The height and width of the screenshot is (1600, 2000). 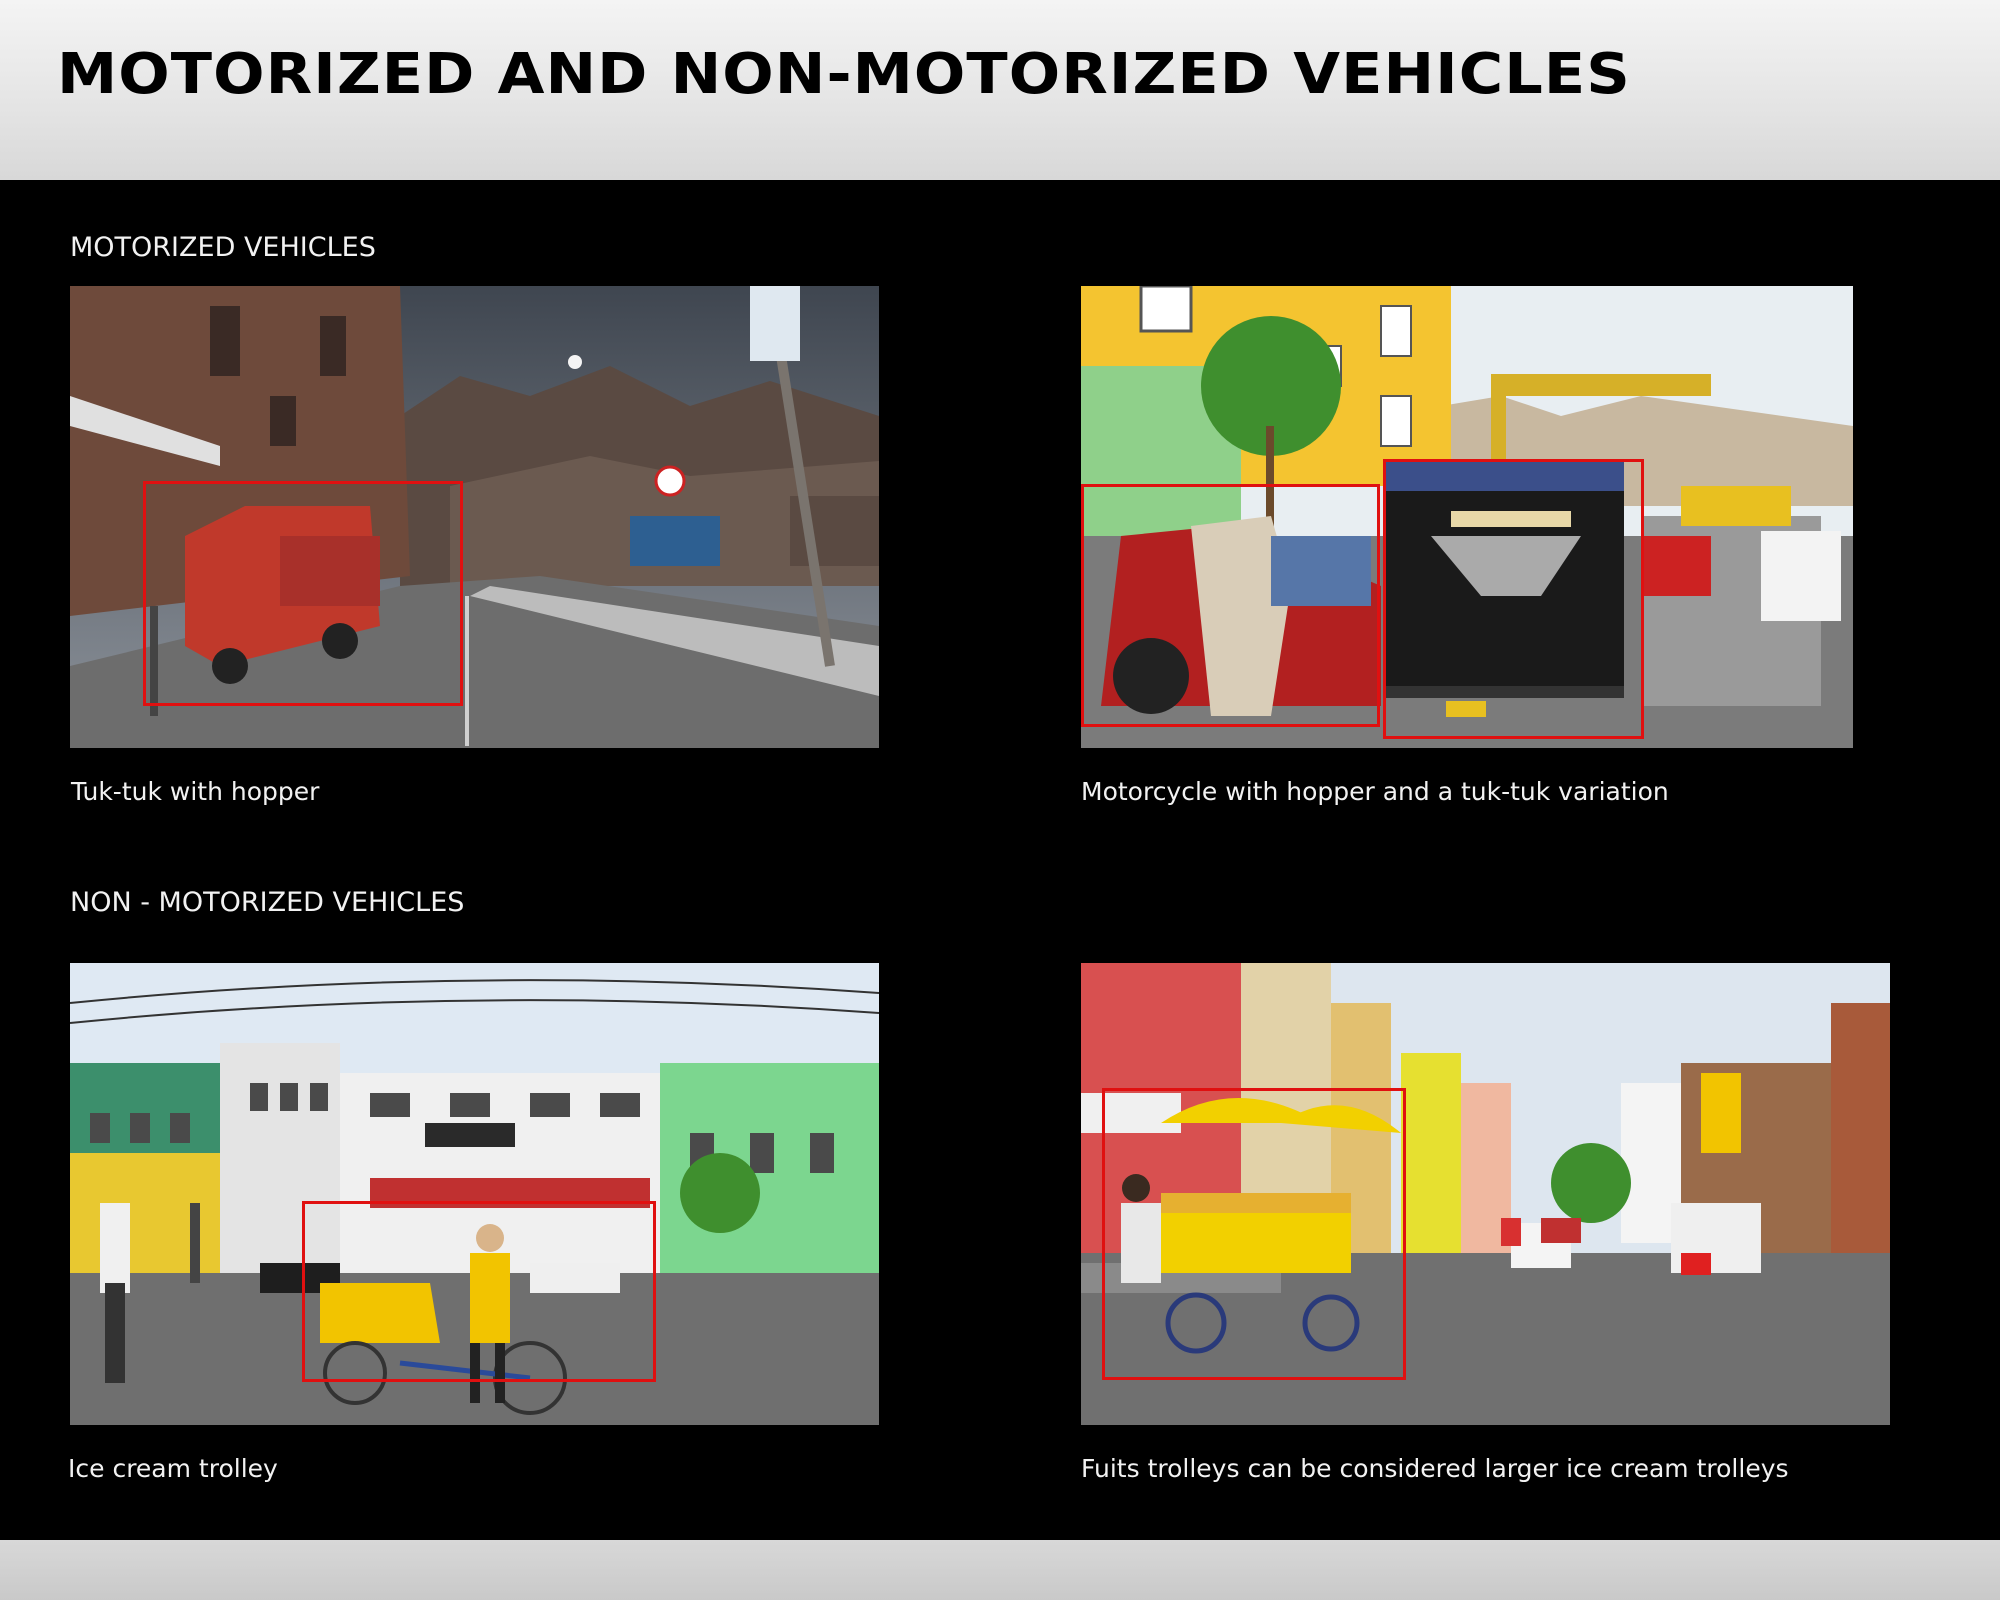 I want to click on section-heading-motorized: MOTORIZED VEHICLES, so click(x=223, y=247).